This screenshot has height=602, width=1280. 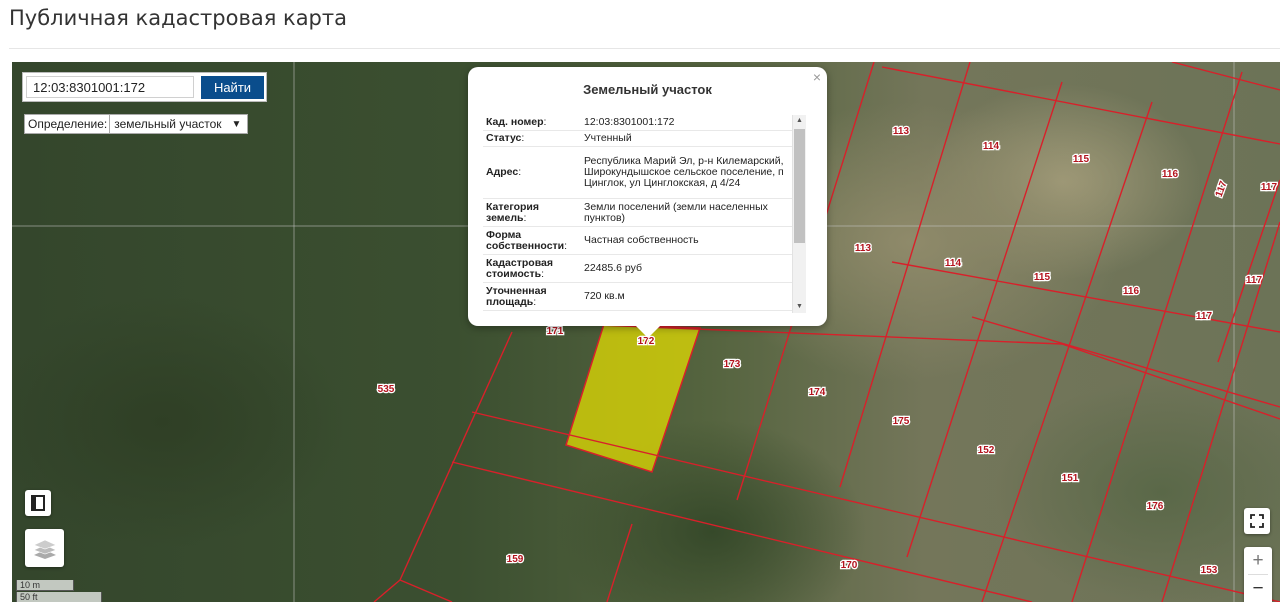 What do you see at coordinates (515, 560) in the screenshot?
I see `parcel-number-label: 159` at bounding box center [515, 560].